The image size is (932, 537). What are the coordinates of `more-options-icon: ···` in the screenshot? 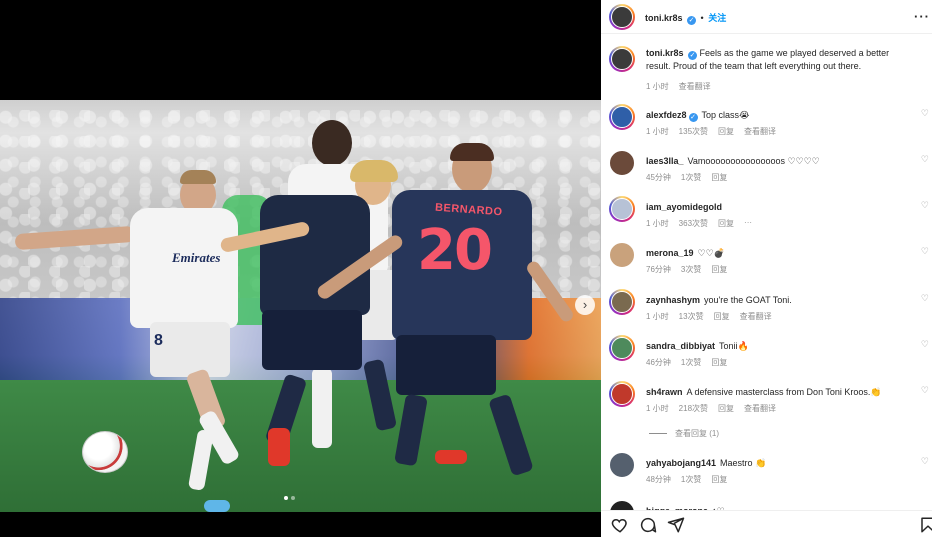 It's located at (922, 16).